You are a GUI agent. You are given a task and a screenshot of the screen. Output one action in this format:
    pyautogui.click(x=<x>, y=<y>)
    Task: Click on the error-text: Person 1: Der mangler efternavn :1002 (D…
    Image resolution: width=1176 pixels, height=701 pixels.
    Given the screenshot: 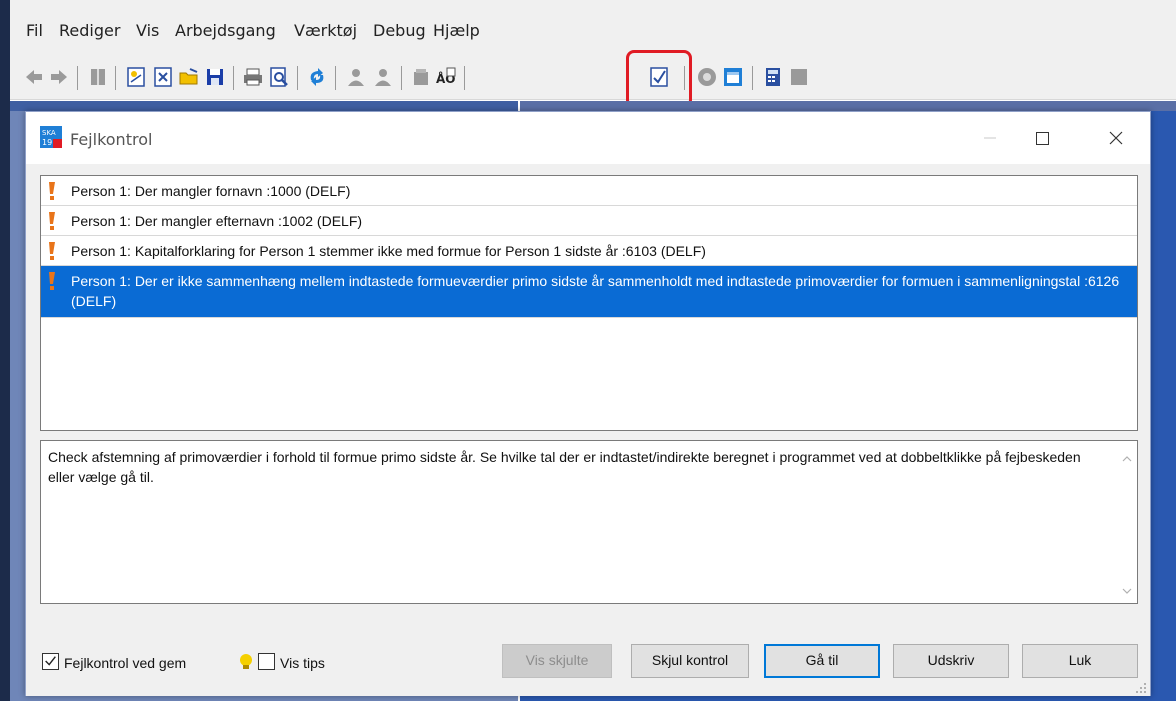 What is the action you would take?
    pyautogui.click(x=217, y=221)
    